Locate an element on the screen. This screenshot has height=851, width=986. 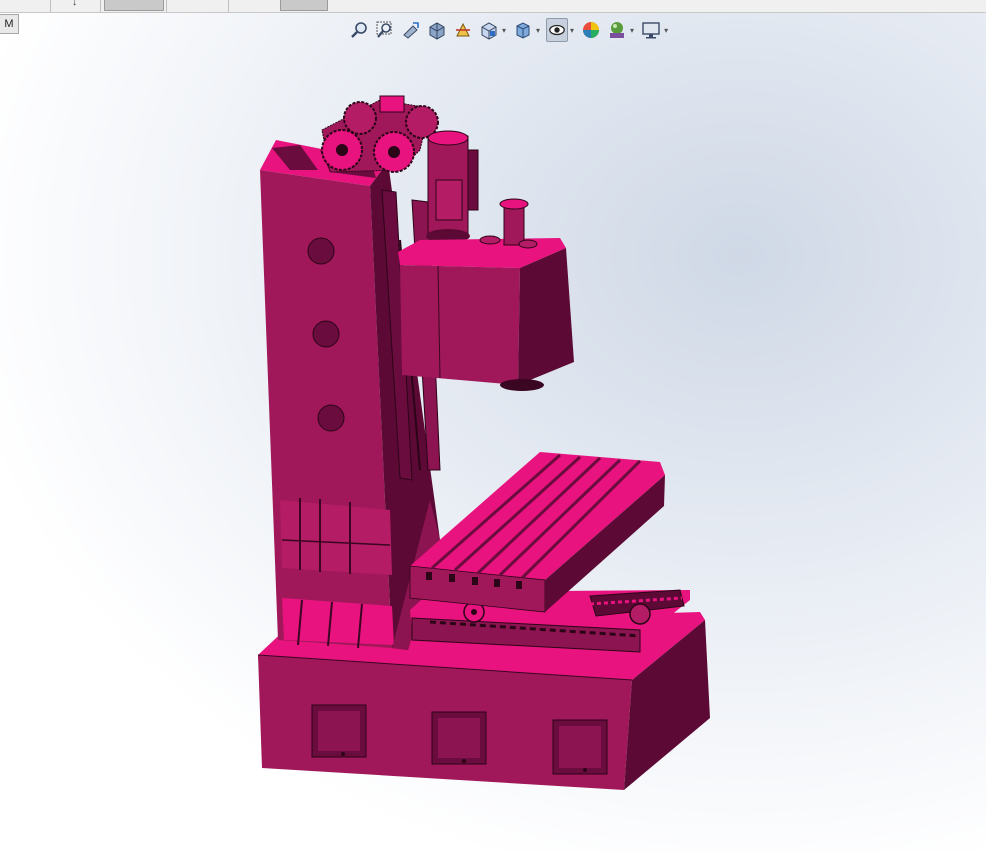
chain-drive-sprockets is located at coordinates (380, 134).